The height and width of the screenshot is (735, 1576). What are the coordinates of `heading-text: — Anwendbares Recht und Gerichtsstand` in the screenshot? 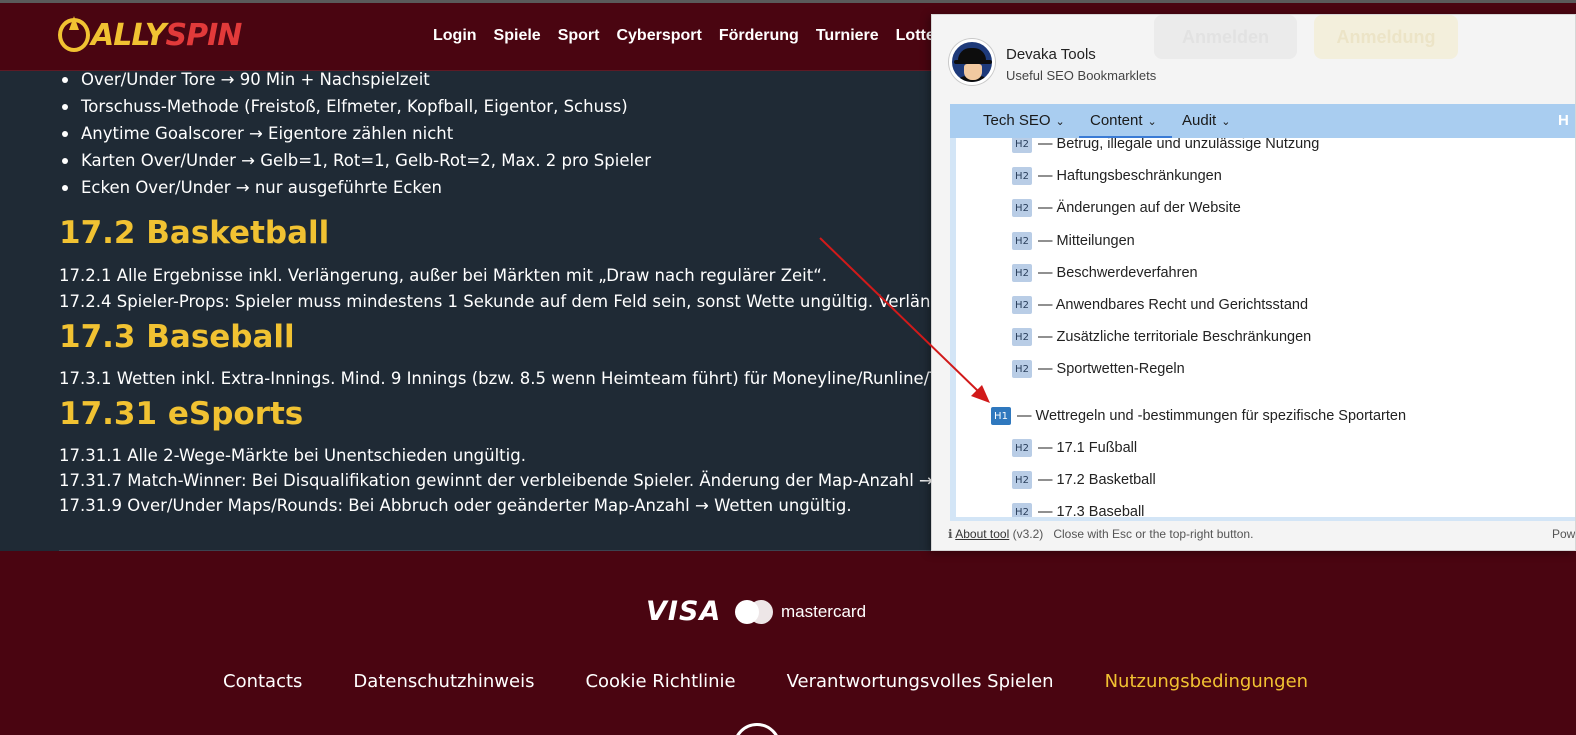 It's located at (1173, 305).